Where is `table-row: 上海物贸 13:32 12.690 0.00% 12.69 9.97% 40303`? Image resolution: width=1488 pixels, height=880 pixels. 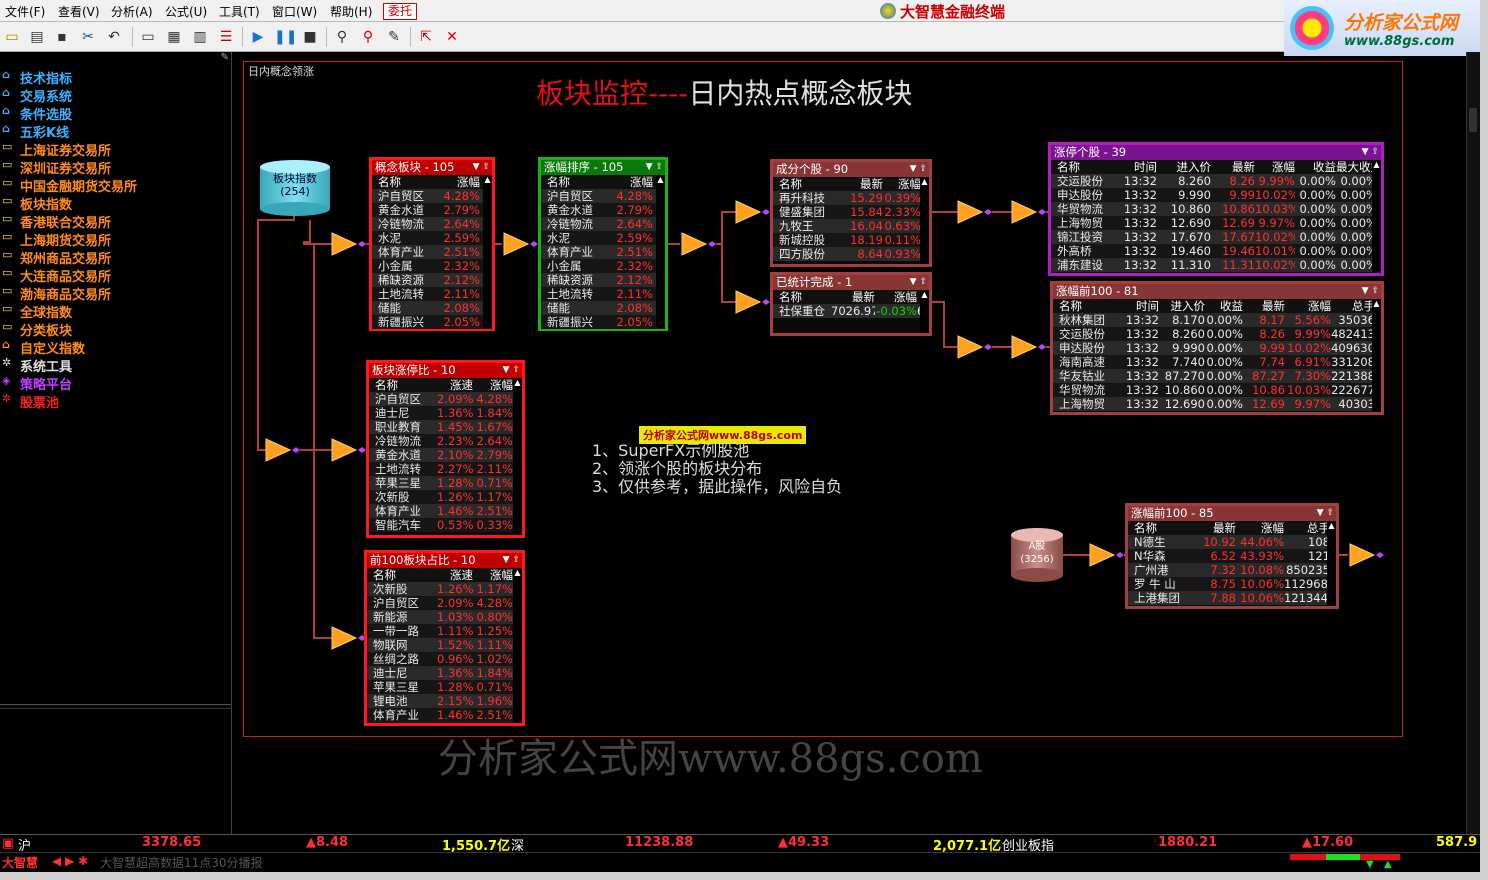
table-row: 上海物贸 13:32 12.690 0.00% 12.69 9.97% 40303 is located at coordinates (1217, 404).